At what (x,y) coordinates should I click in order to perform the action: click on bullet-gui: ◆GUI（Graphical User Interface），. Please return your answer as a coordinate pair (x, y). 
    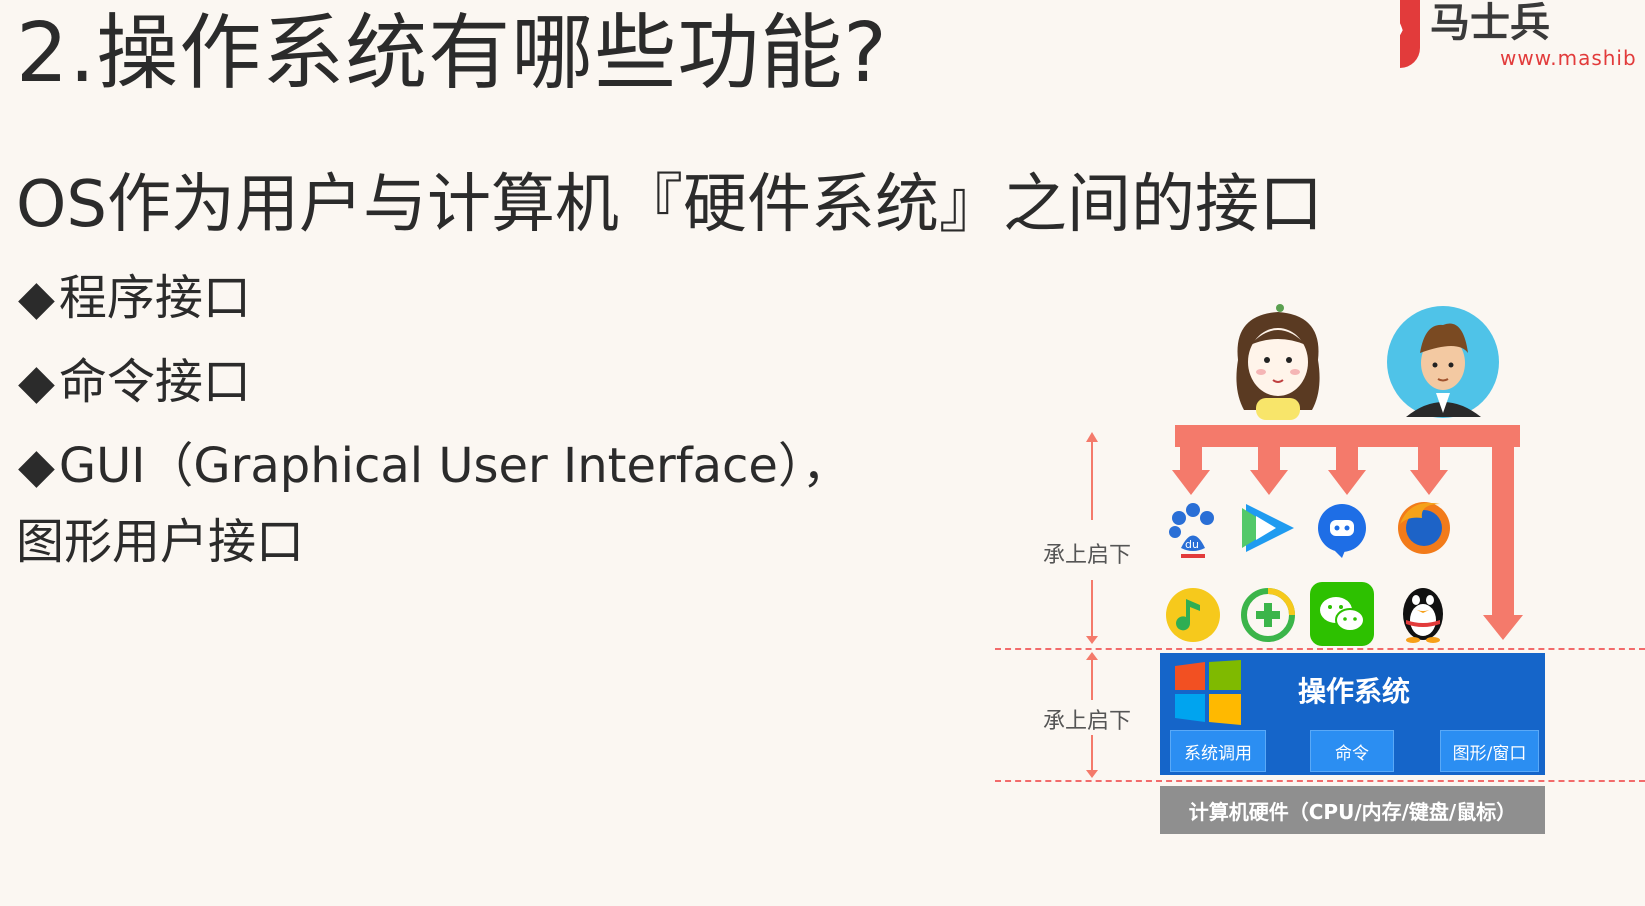
    Looking at the image, I should click on (434, 466).